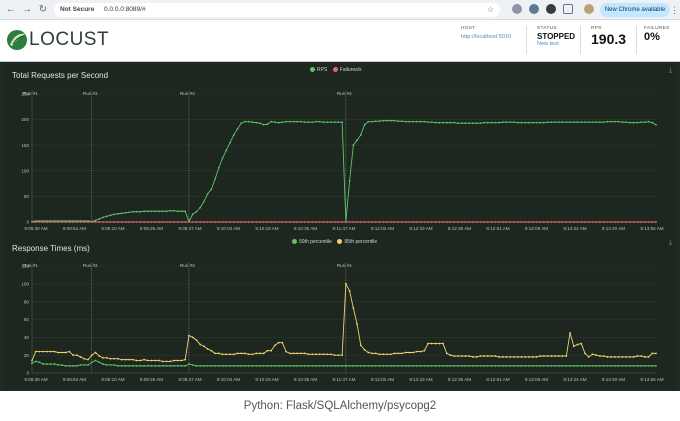 Image resolution: width=680 pixels, height=421 pixels. I want to click on locust-logo-icon, so click(17, 40).